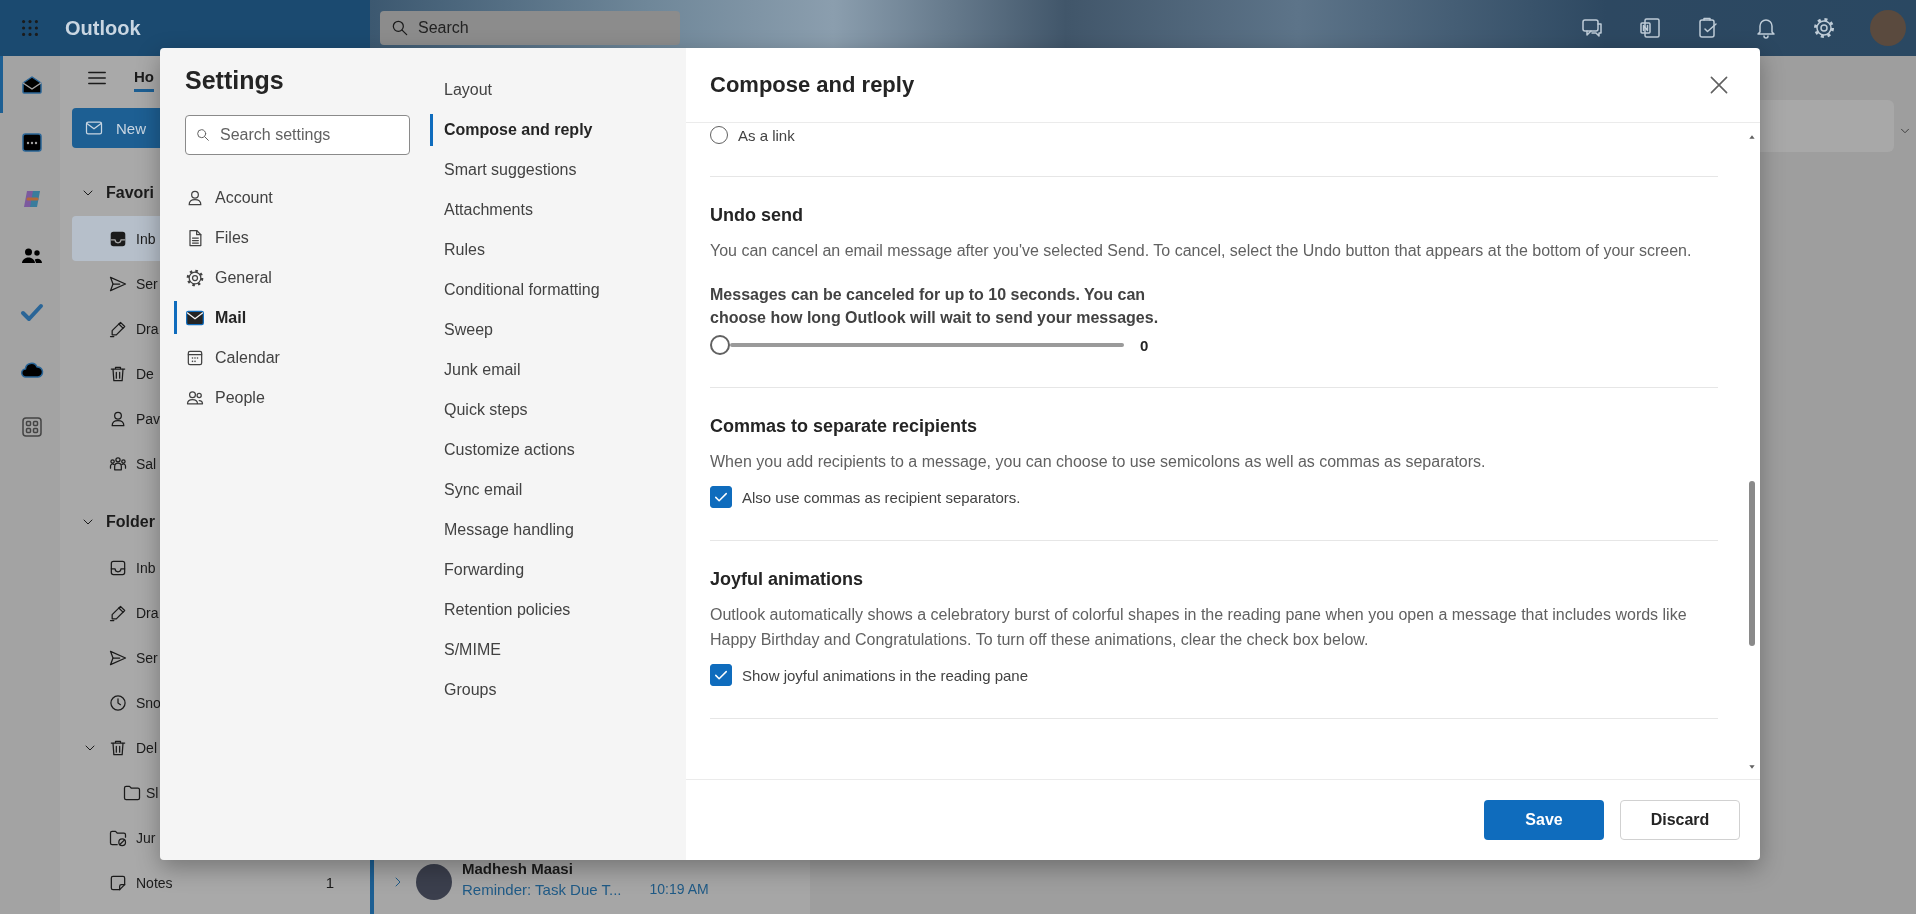  Describe the element at coordinates (812, 85) in the screenshot. I see `page-title: Compose and reply` at that location.